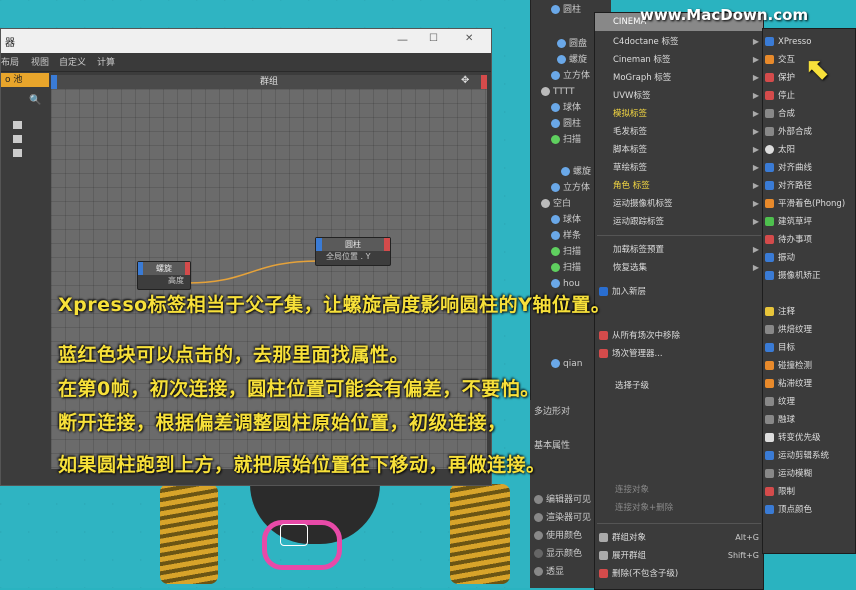 Image resolution: width=856 pixels, height=590 pixels. I want to click on submenu-item: 目标, so click(809, 348).